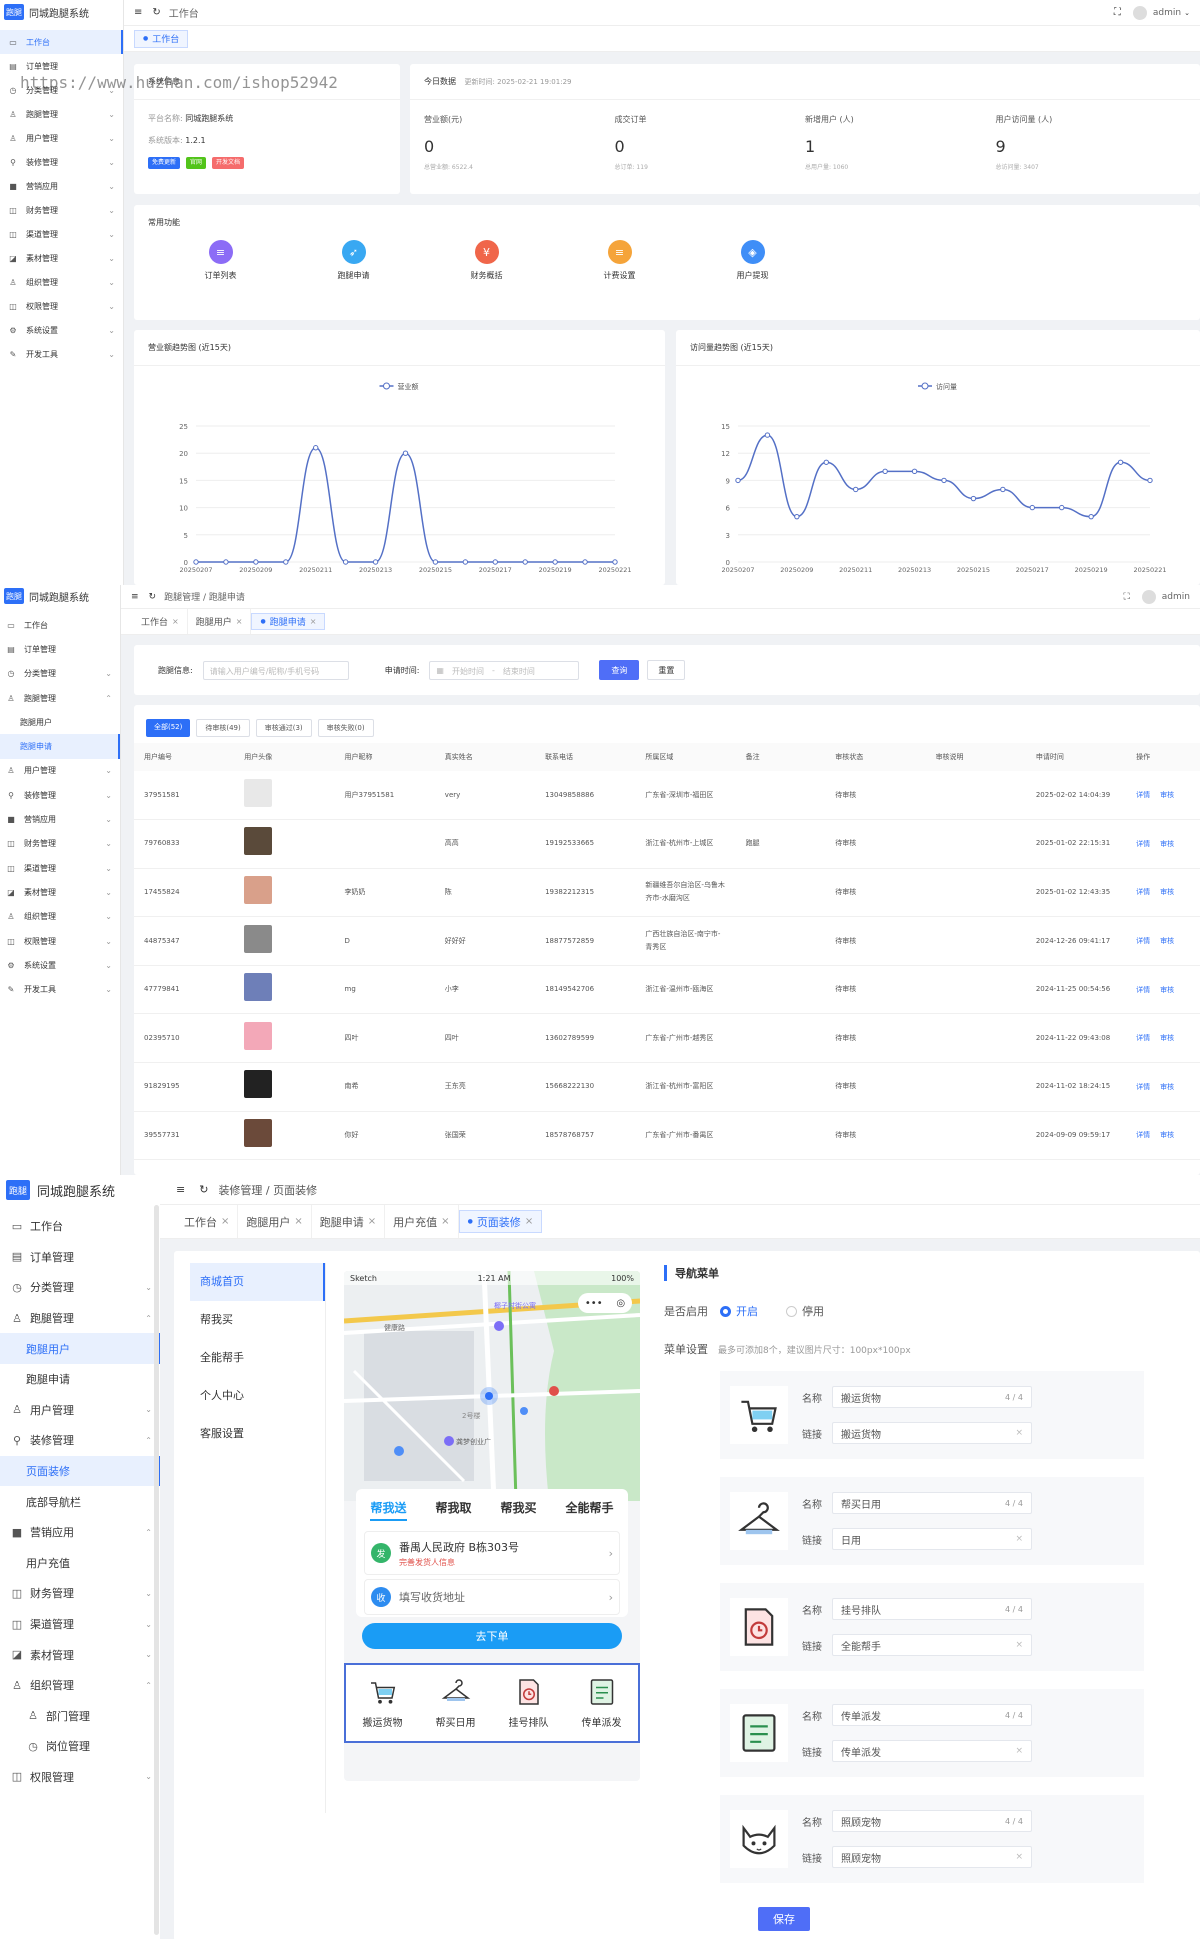 Image resolution: width=1200 pixels, height=1939 pixels. I want to click on radio-on, so click(725, 1311).